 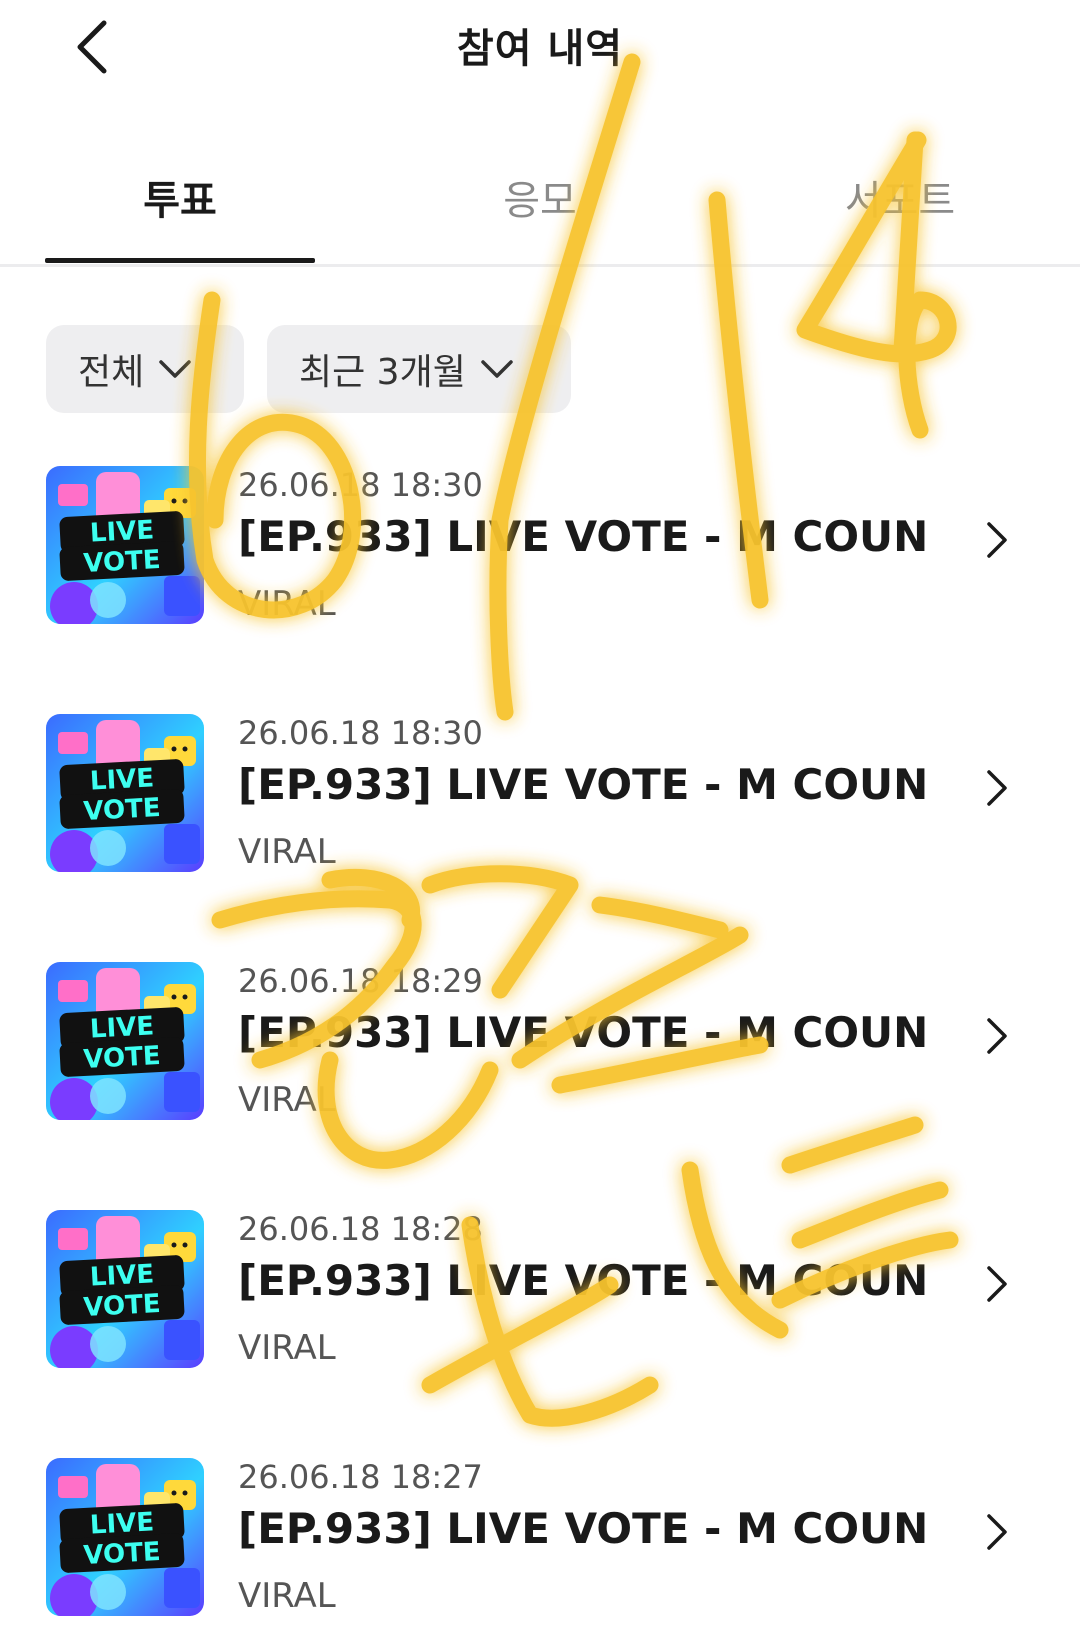 What do you see at coordinates (900, 197) in the screenshot?
I see `tab-support: 서포트` at bounding box center [900, 197].